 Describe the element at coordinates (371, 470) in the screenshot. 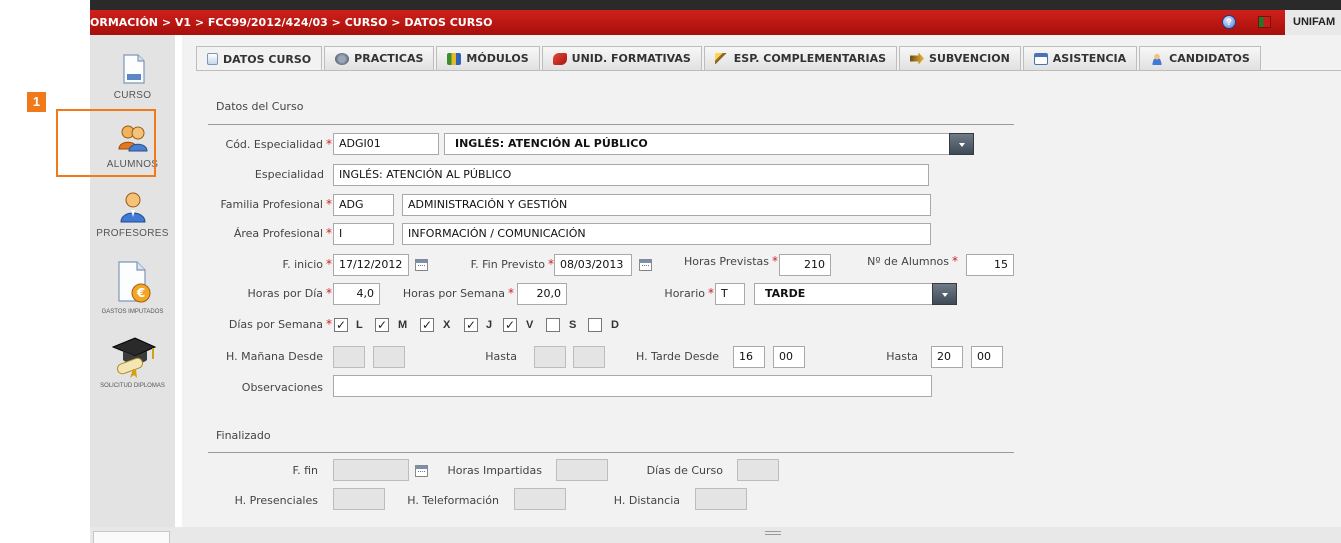

I see `f-fin-input` at that location.